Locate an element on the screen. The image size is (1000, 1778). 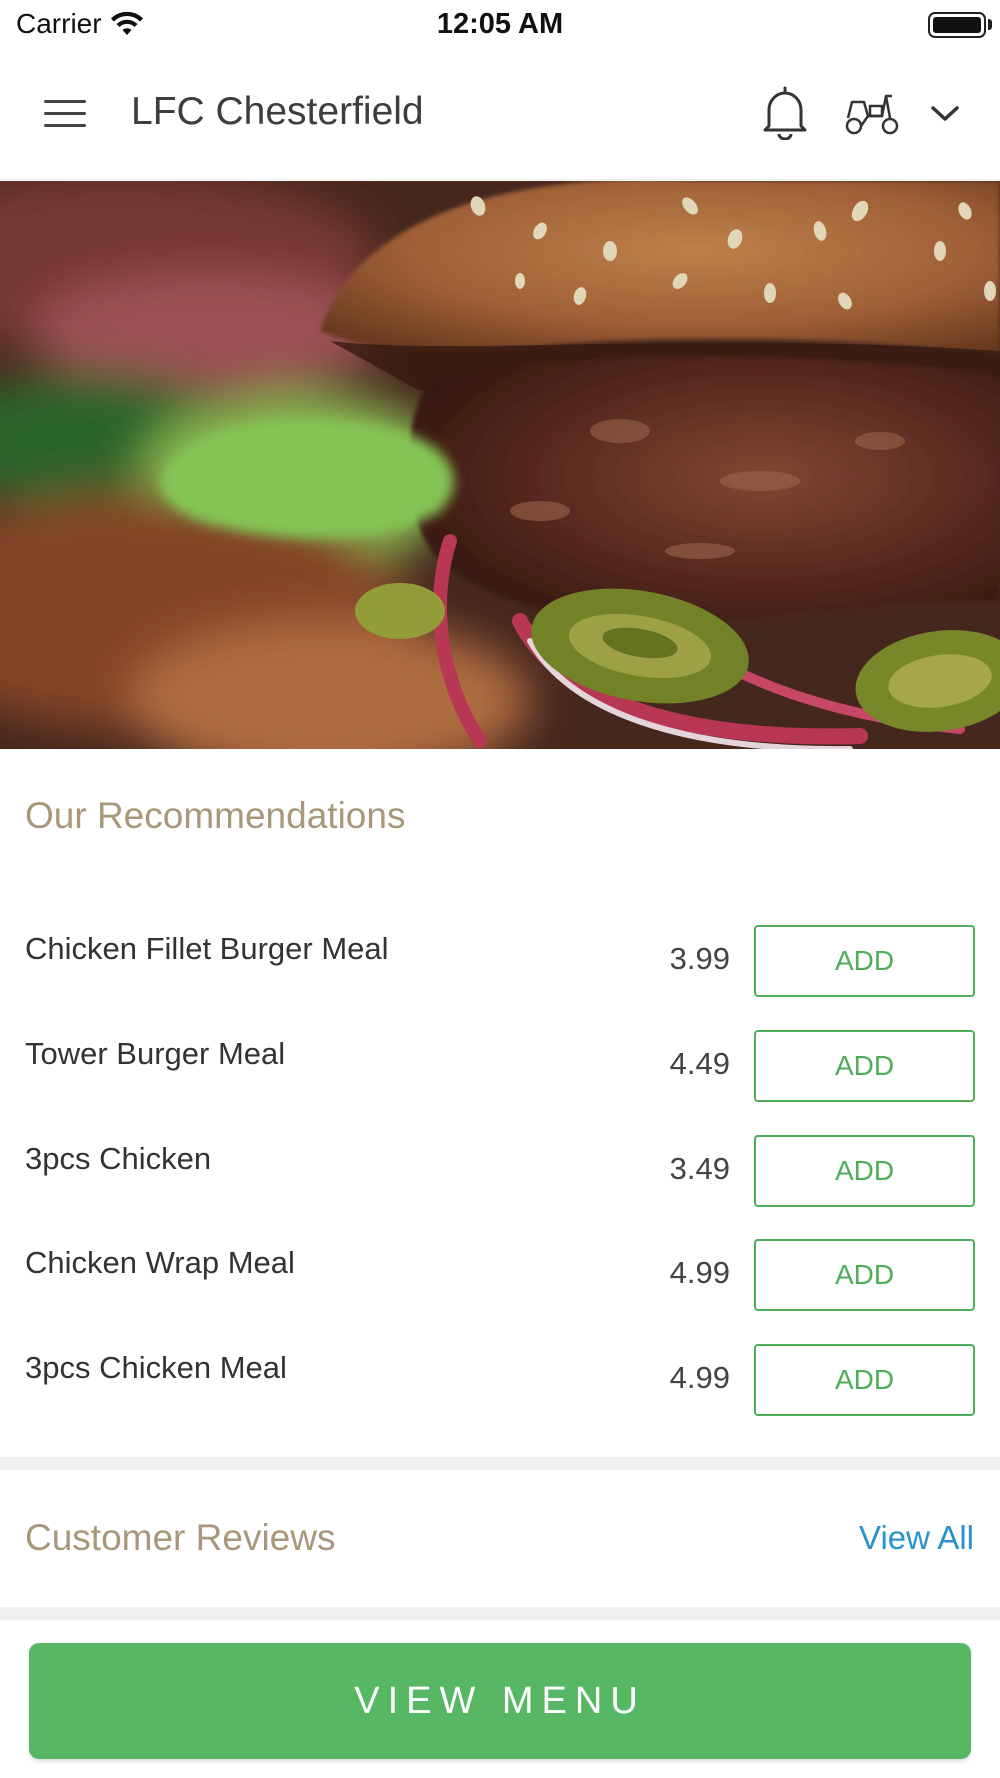
list-item: 3pcs Chicken Meal 4.99 ADD is located at coordinates (500, 1396).